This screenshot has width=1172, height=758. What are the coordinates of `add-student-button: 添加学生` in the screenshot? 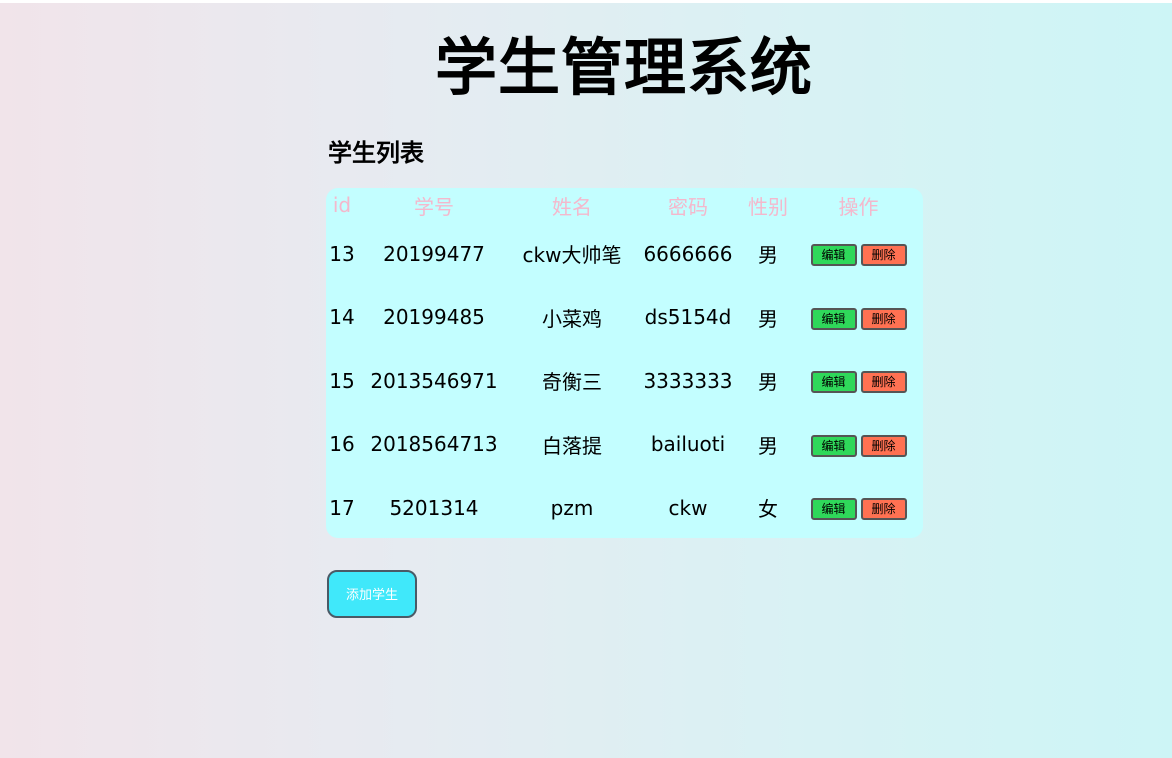 It's located at (372, 594).